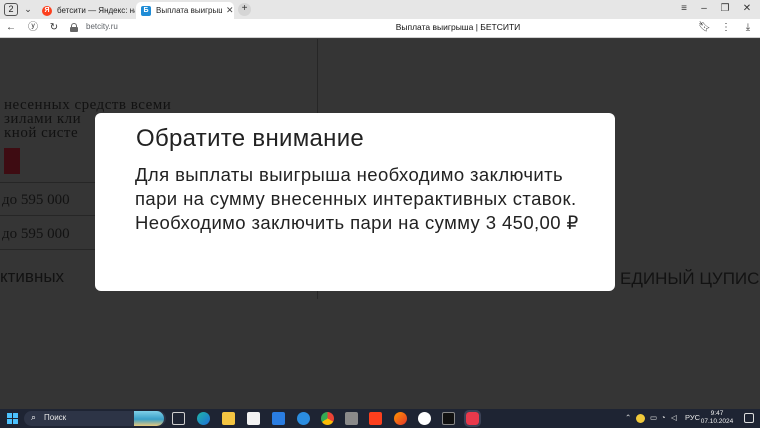 Image resolution: width=760 pixels, height=428 pixels. Describe the element at coordinates (704, 28) in the screenshot. I see `bookmark-icon: 🔖︎` at that location.